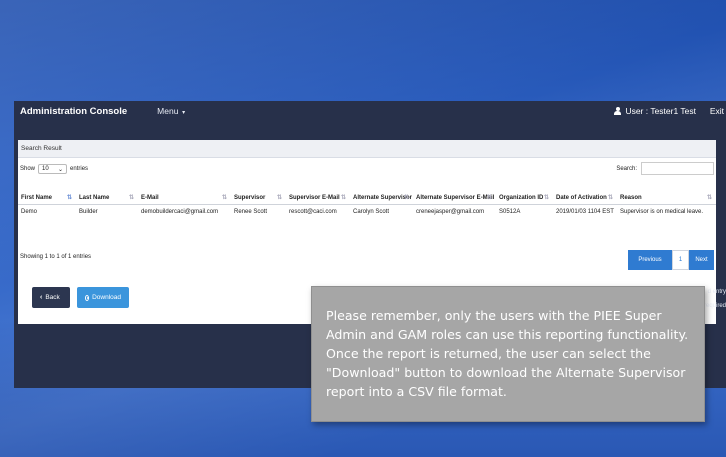 Image resolution: width=726 pixels, height=457 pixels. I want to click on table-cell: Demo, so click(29, 211).